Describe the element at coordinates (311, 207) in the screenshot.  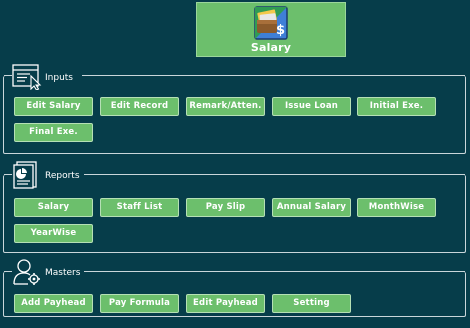
I see `annual-salary-button: Annual Salary` at that location.